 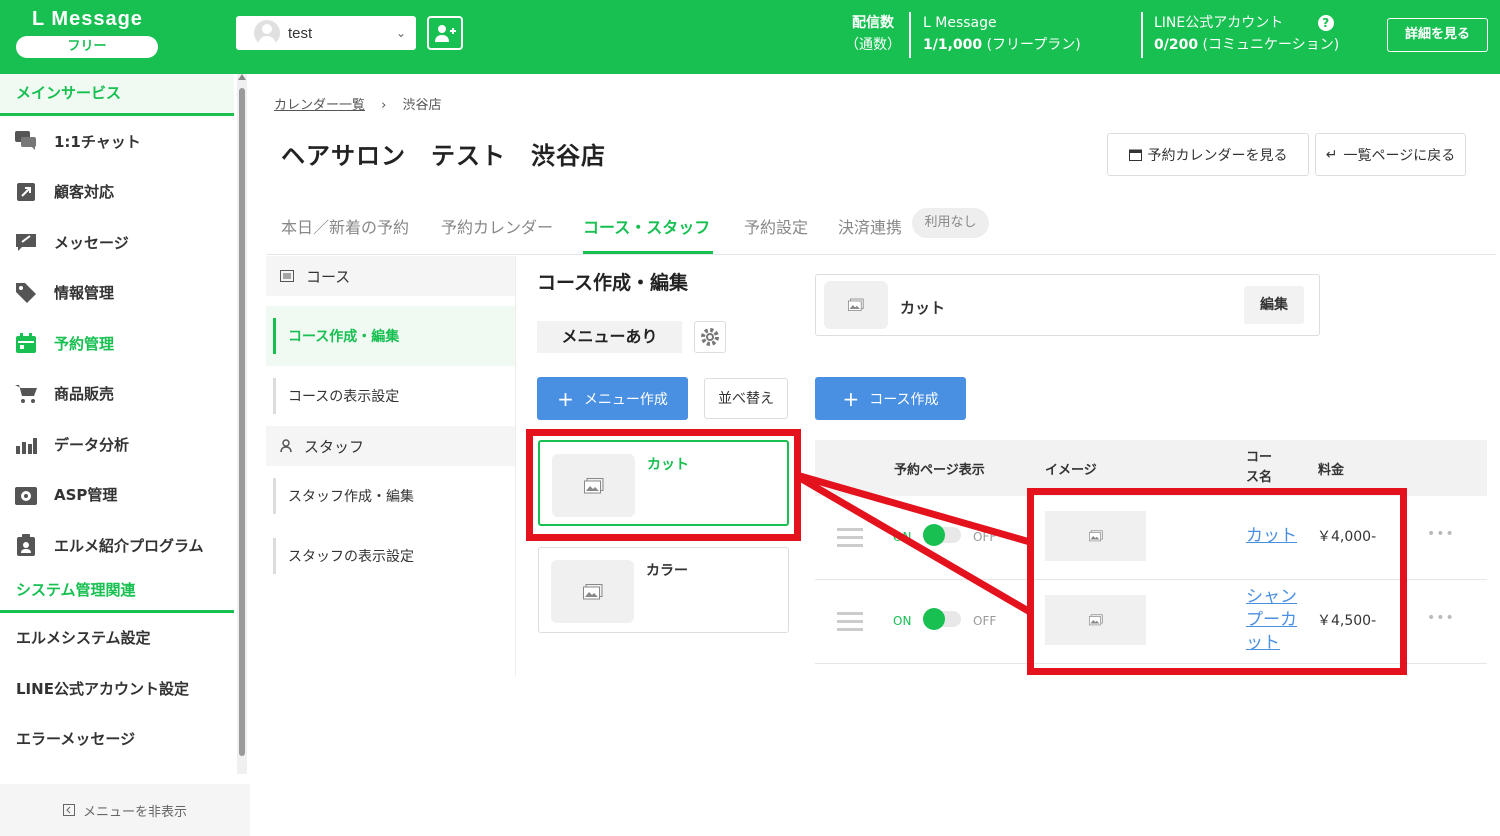 I want to click on subnav-course-display: コースの表示設定, so click(x=390, y=396).